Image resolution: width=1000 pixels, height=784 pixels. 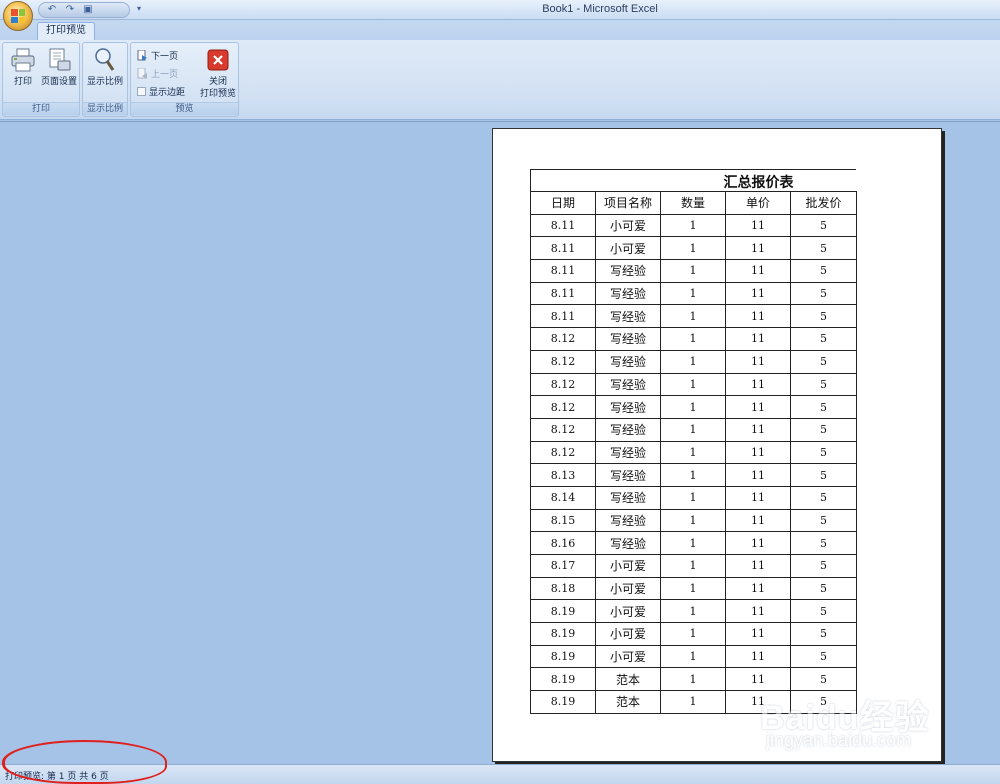 What do you see at coordinates (758, 203) in the screenshot?
I see `column-header: 单价` at bounding box center [758, 203].